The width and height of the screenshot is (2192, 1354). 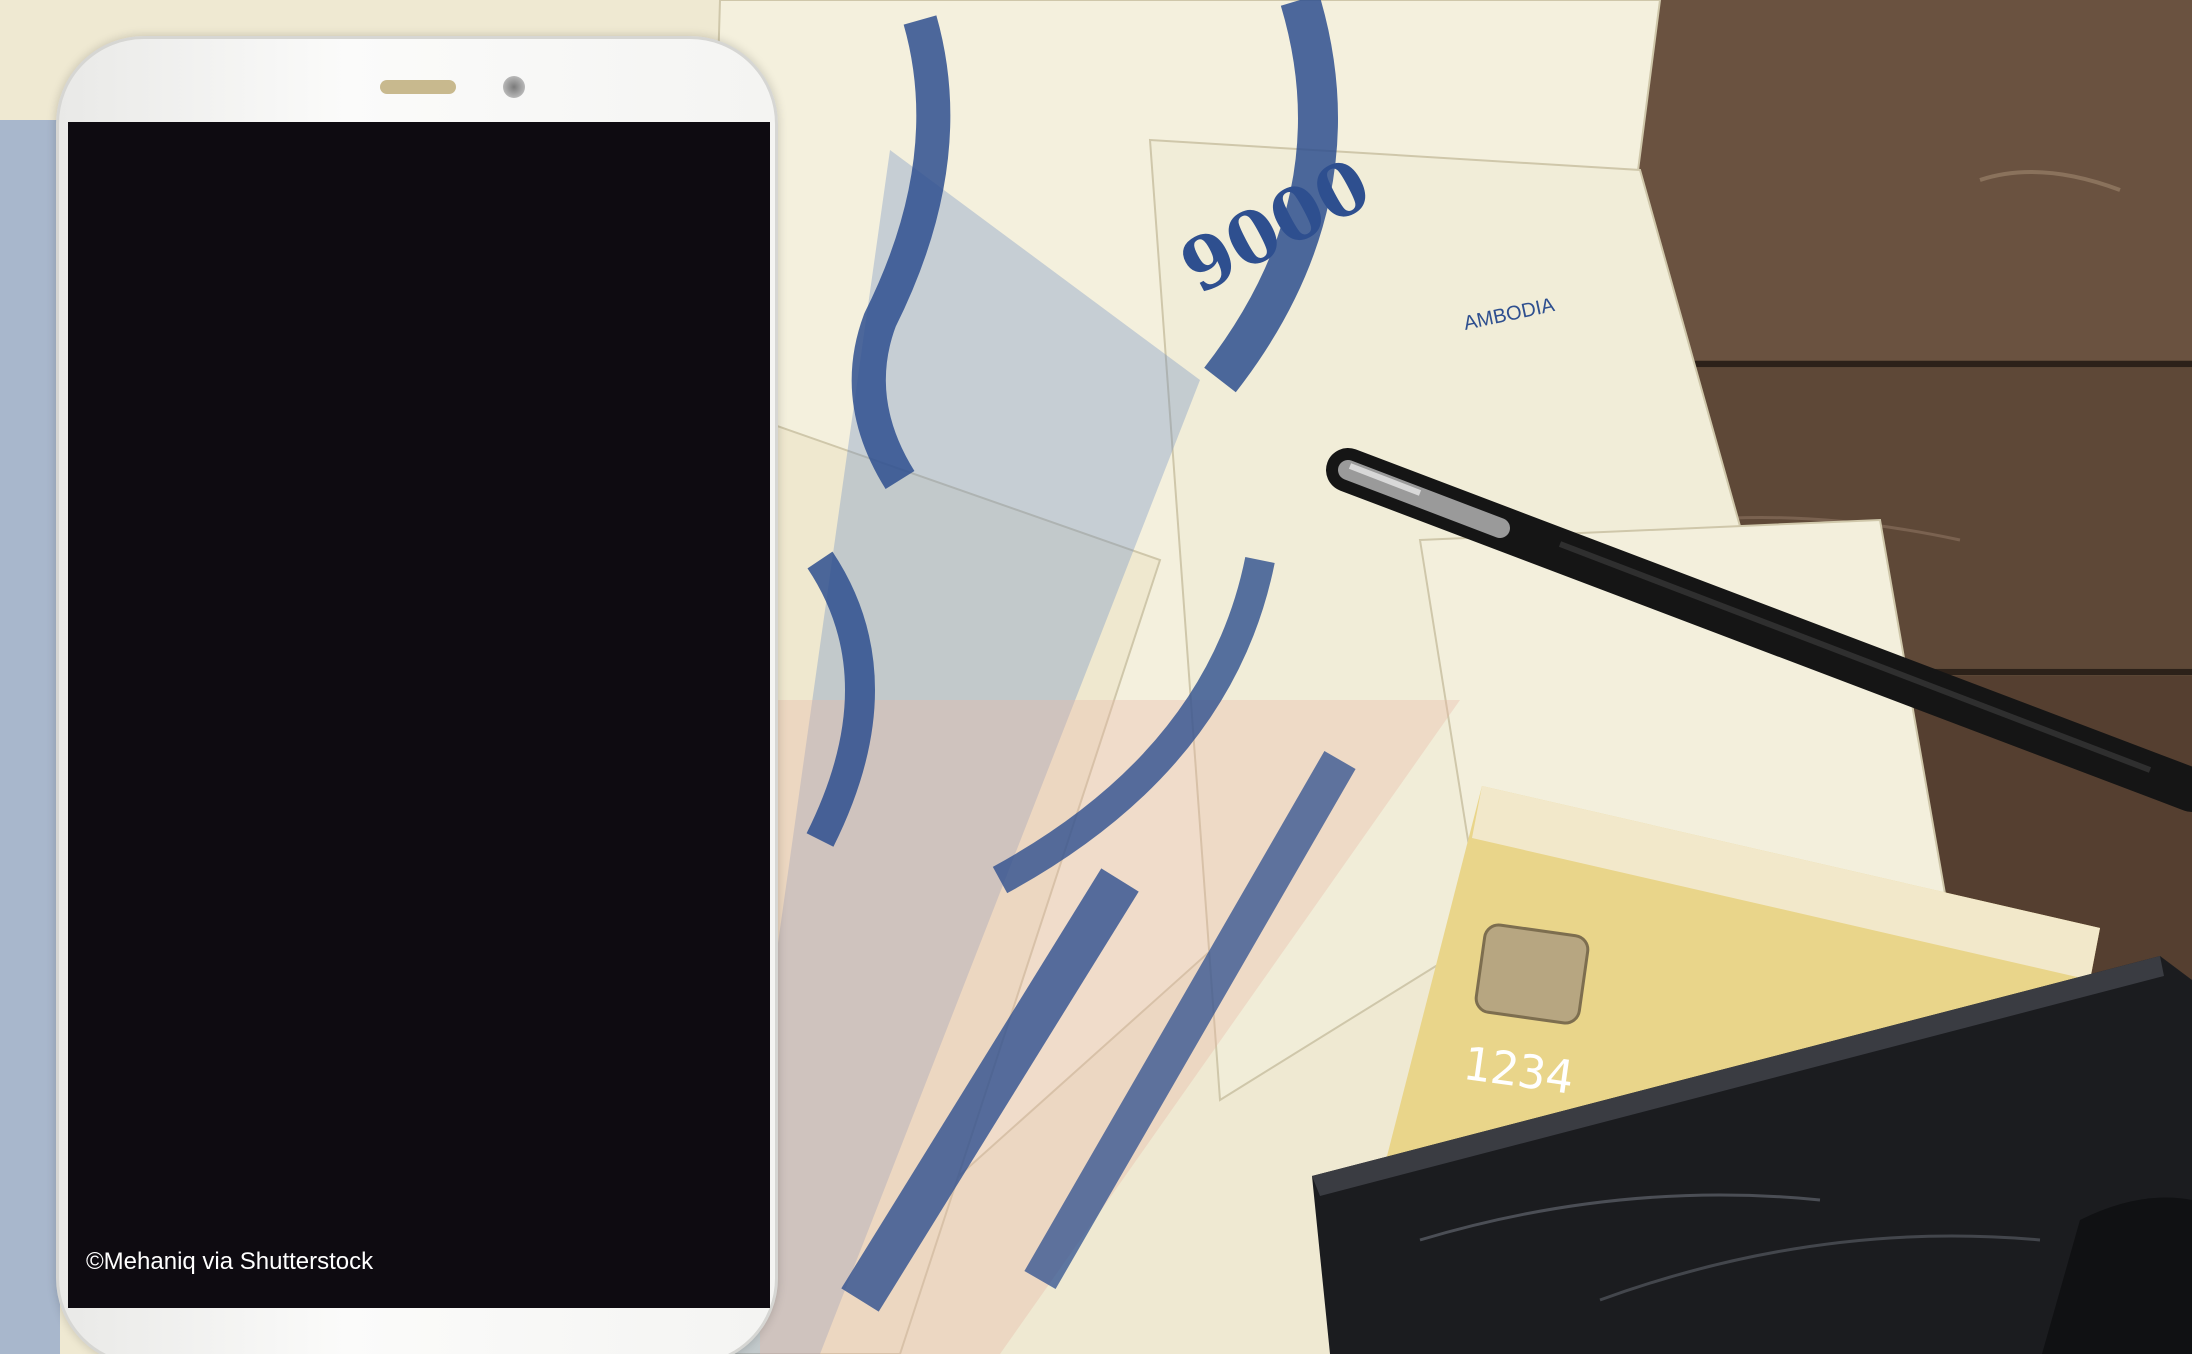 I want to click on phone-speaker-icon, so click(x=418, y=87).